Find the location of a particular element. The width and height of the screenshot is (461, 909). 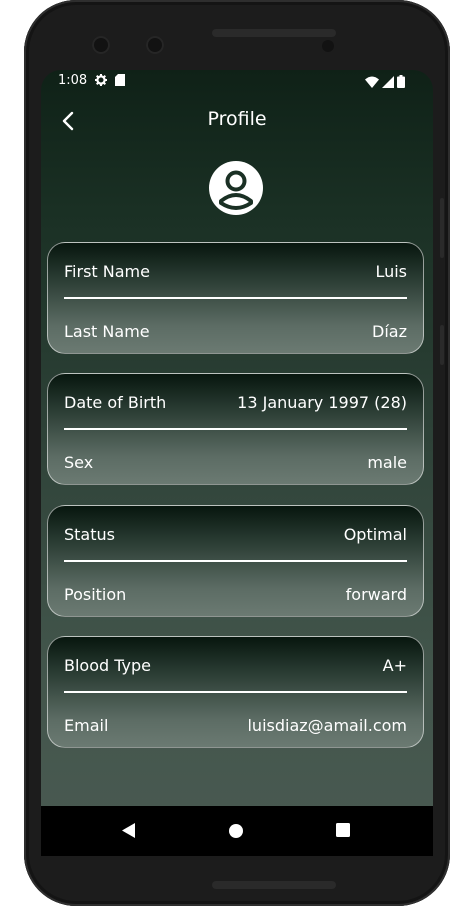

email-value: luisdiaz@amail.com is located at coordinates (327, 725).